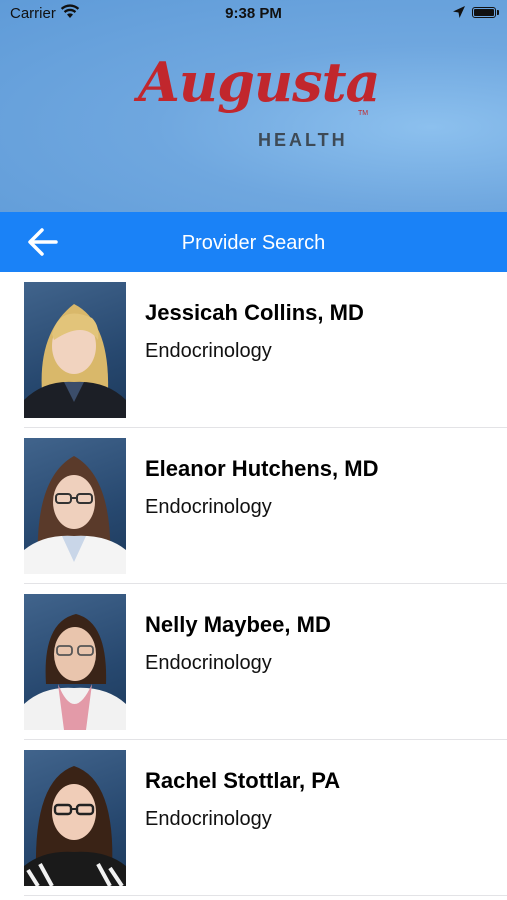  I want to click on battery-icon, so click(484, 12).